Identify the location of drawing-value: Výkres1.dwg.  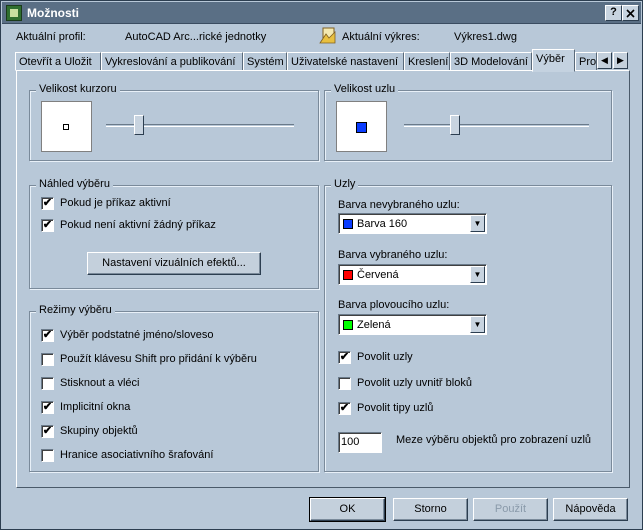
(485, 37).